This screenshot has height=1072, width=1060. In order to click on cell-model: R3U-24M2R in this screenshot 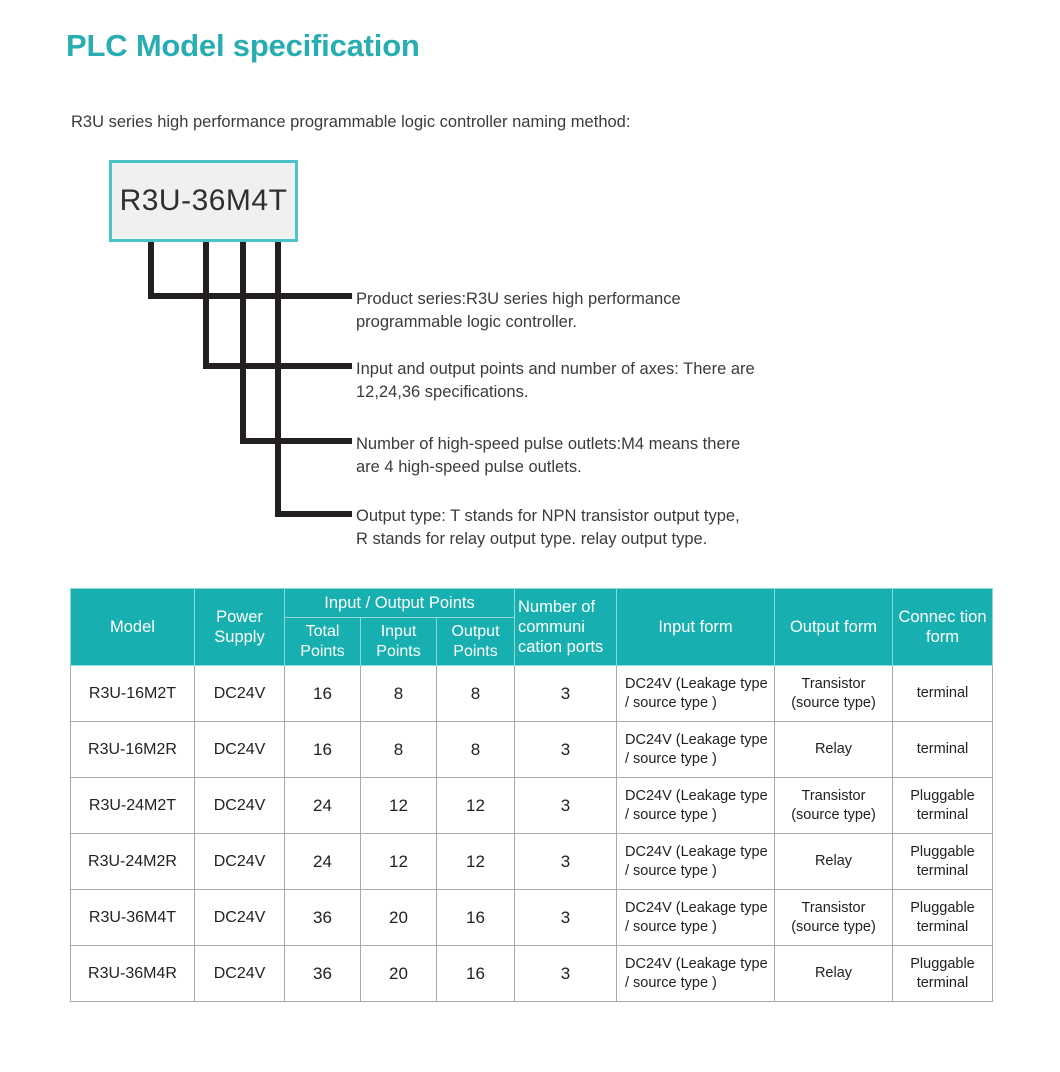, I will do `click(132, 862)`.